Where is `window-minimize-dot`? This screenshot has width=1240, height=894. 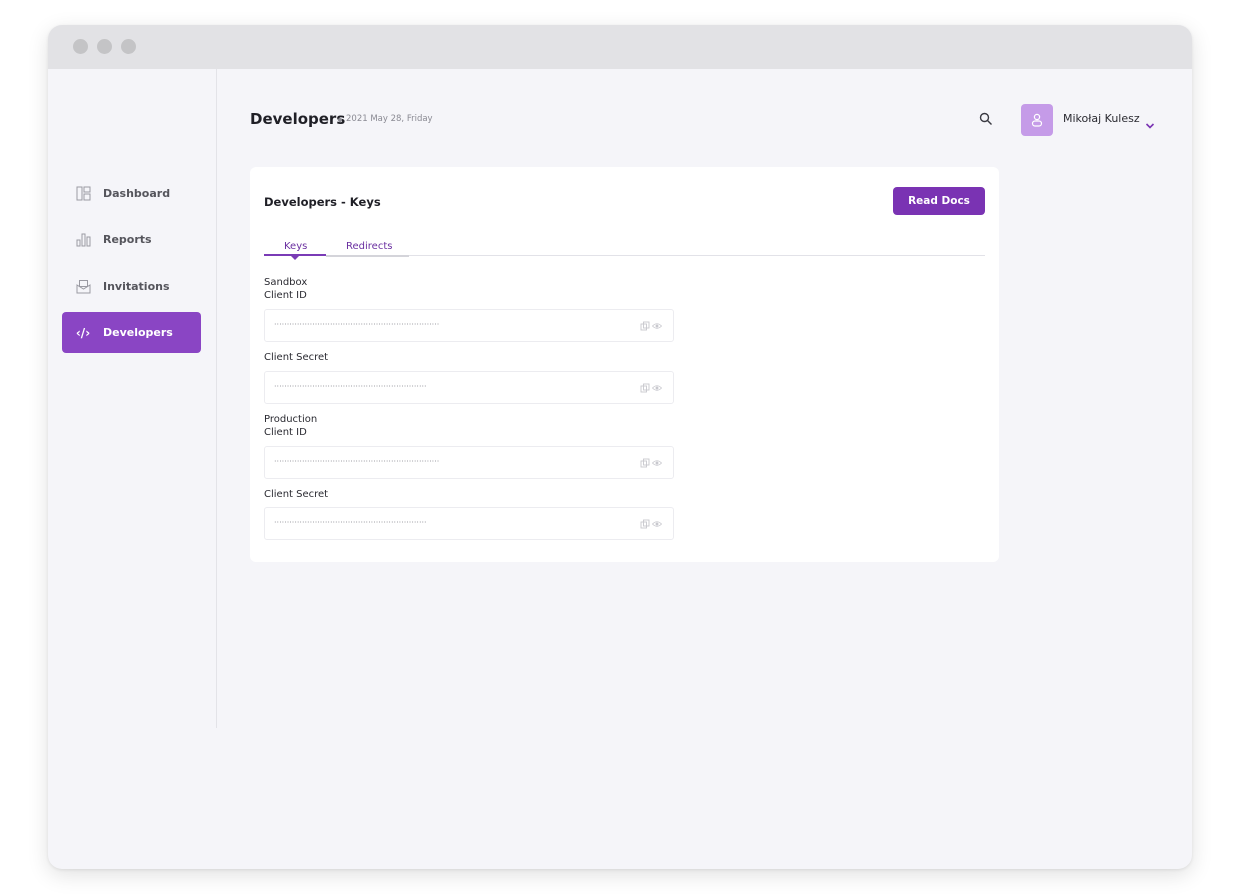
window-minimize-dot is located at coordinates (104, 46).